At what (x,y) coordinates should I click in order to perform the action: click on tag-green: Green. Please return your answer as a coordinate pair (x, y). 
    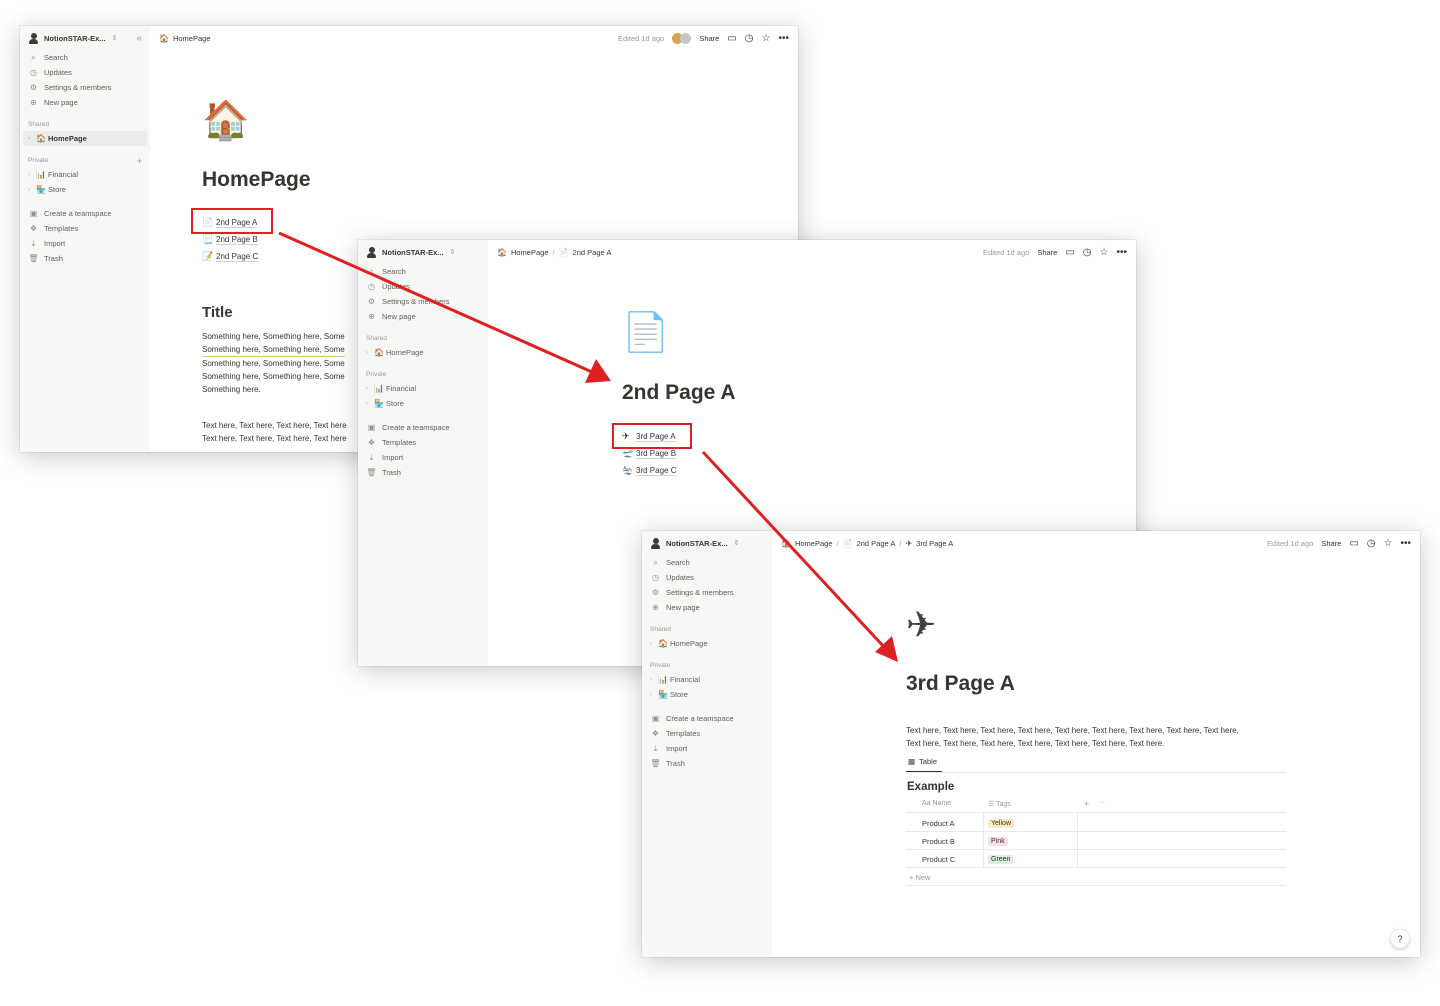
    Looking at the image, I should click on (1001, 859).